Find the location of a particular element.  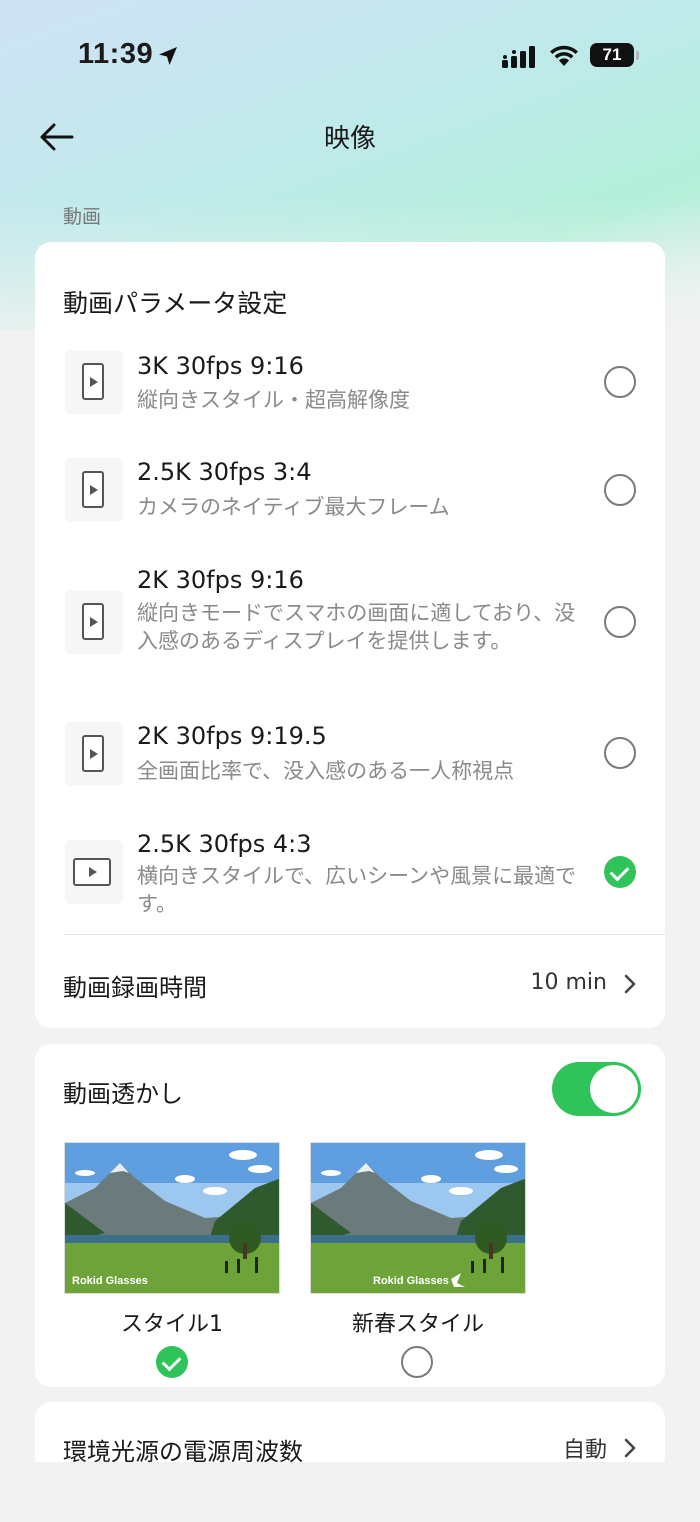

option-title: 2K 30fps 9:16 is located at coordinates (220, 580).